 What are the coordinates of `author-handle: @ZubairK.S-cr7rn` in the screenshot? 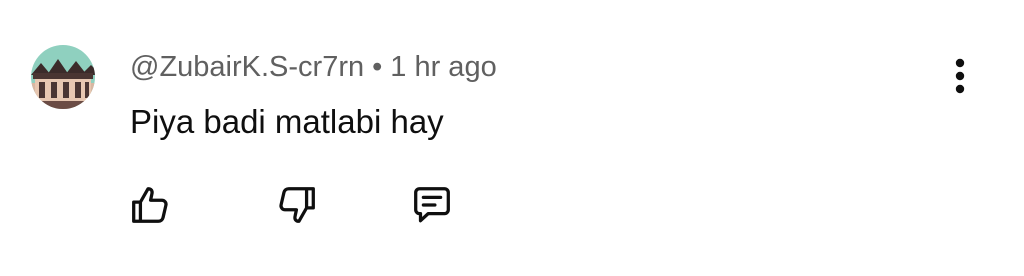 It's located at (247, 67).